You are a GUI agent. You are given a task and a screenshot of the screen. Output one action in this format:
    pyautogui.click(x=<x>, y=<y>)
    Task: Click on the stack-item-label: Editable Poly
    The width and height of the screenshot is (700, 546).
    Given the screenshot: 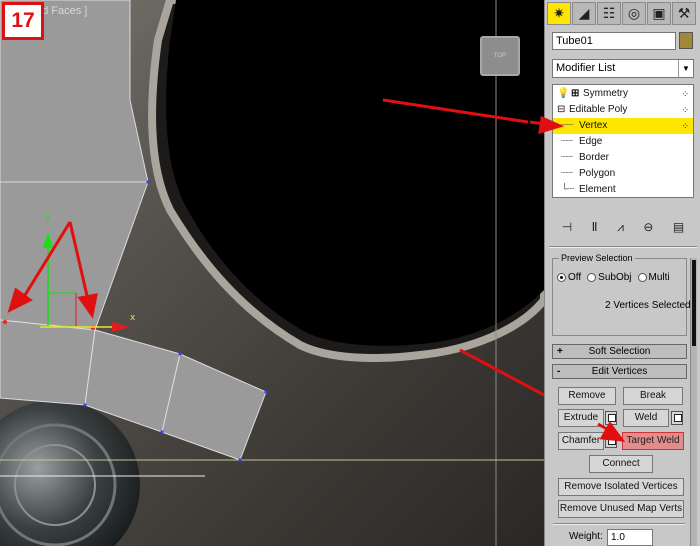 What is the action you would take?
    pyautogui.click(x=598, y=109)
    